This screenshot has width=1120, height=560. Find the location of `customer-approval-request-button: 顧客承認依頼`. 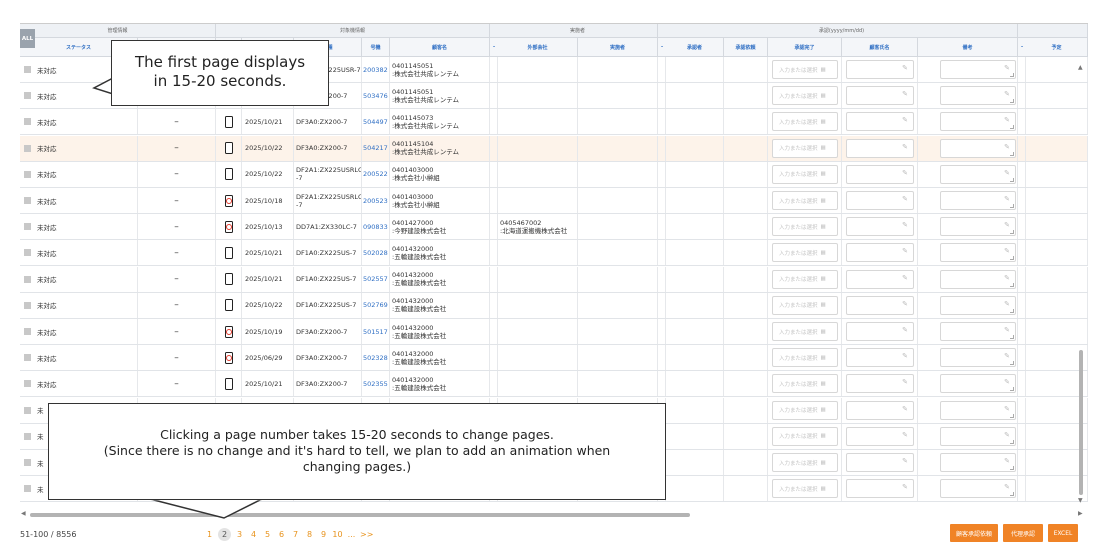

customer-approval-request-button: 顧客承認依頼 is located at coordinates (974, 533).